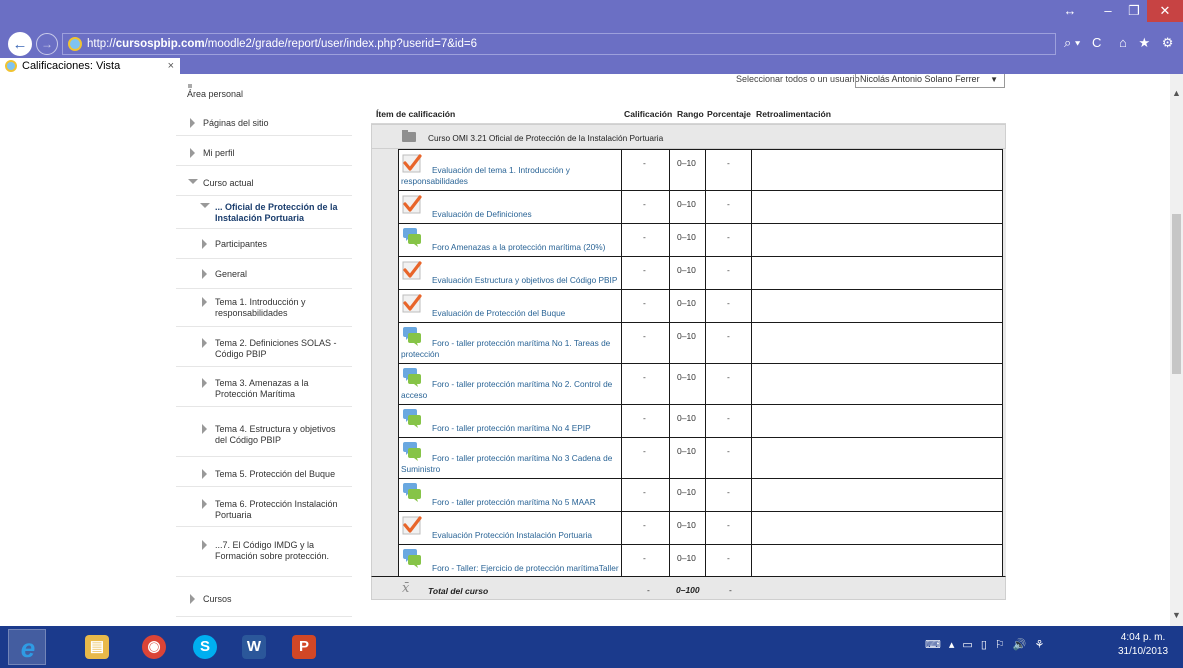 The image size is (1183, 668). What do you see at coordinates (264, 507) in the screenshot?
I see `sidebar-item-tema6: Tema 6. Protección Instalación Portuaria` at bounding box center [264, 507].